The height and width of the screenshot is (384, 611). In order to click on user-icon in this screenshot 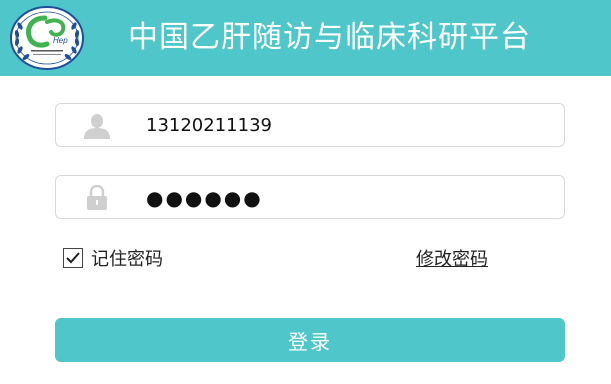, I will do `click(97, 126)`.